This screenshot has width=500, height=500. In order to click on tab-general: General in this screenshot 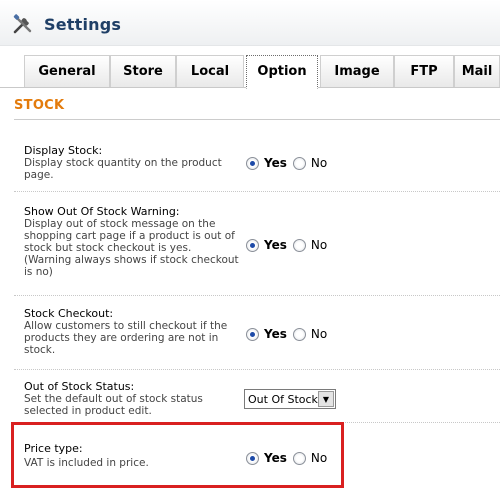, I will do `click(67, 71)`.